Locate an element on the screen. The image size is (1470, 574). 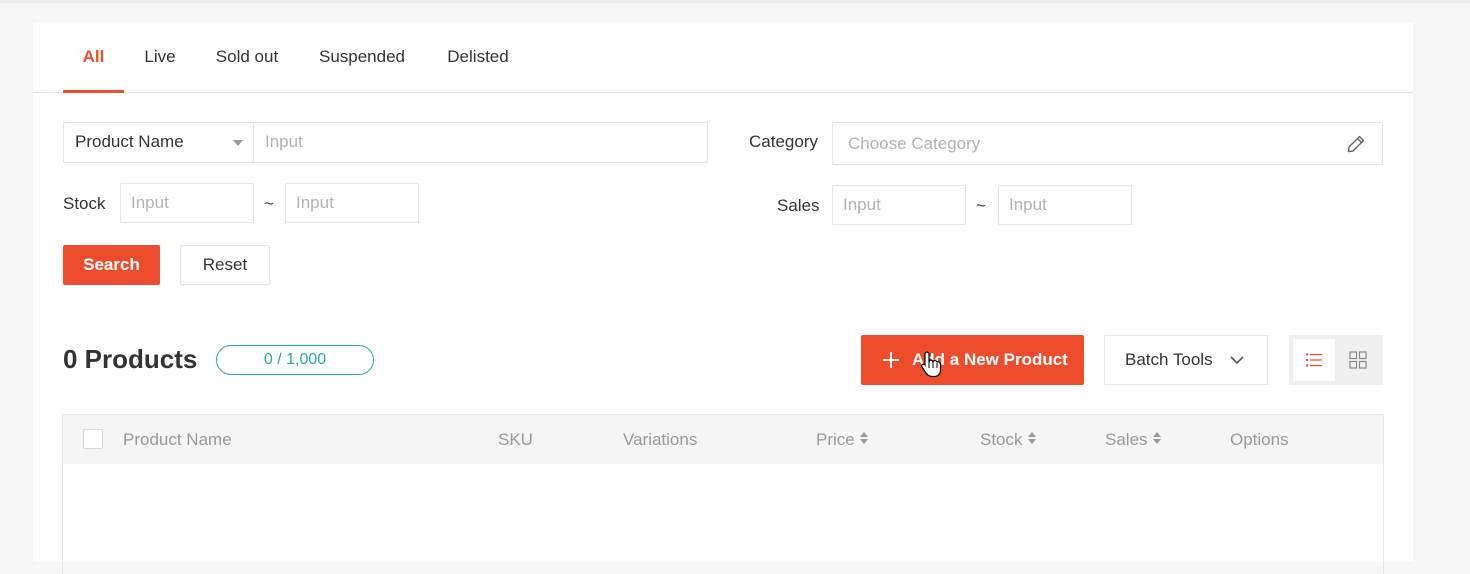
sales-min-input: Input is located at coordinates (899, 205).